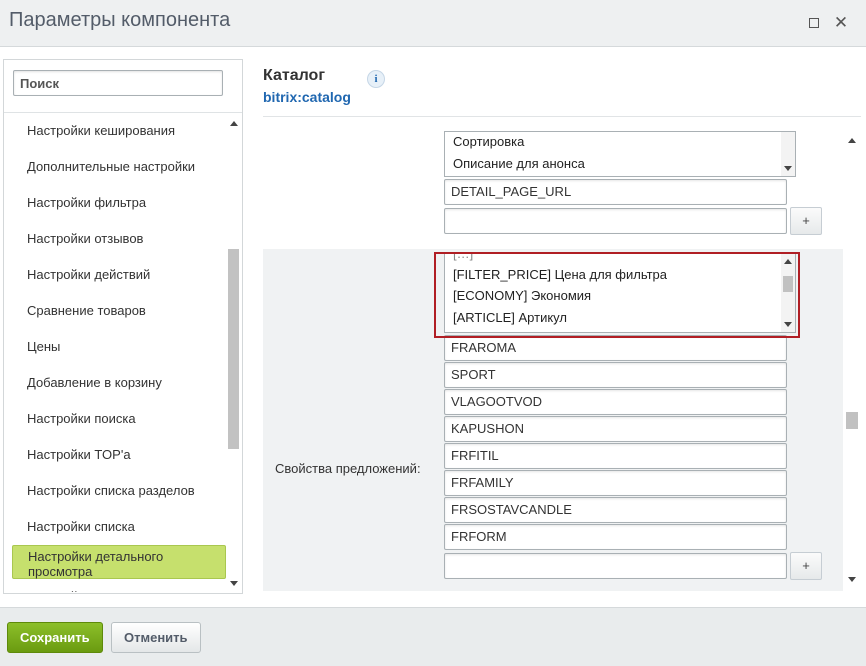  What do you see at coordinates (120, 20) in the screenshot?
I see `dialog-title: Параметры компонента` at bounding box center [120, 20].